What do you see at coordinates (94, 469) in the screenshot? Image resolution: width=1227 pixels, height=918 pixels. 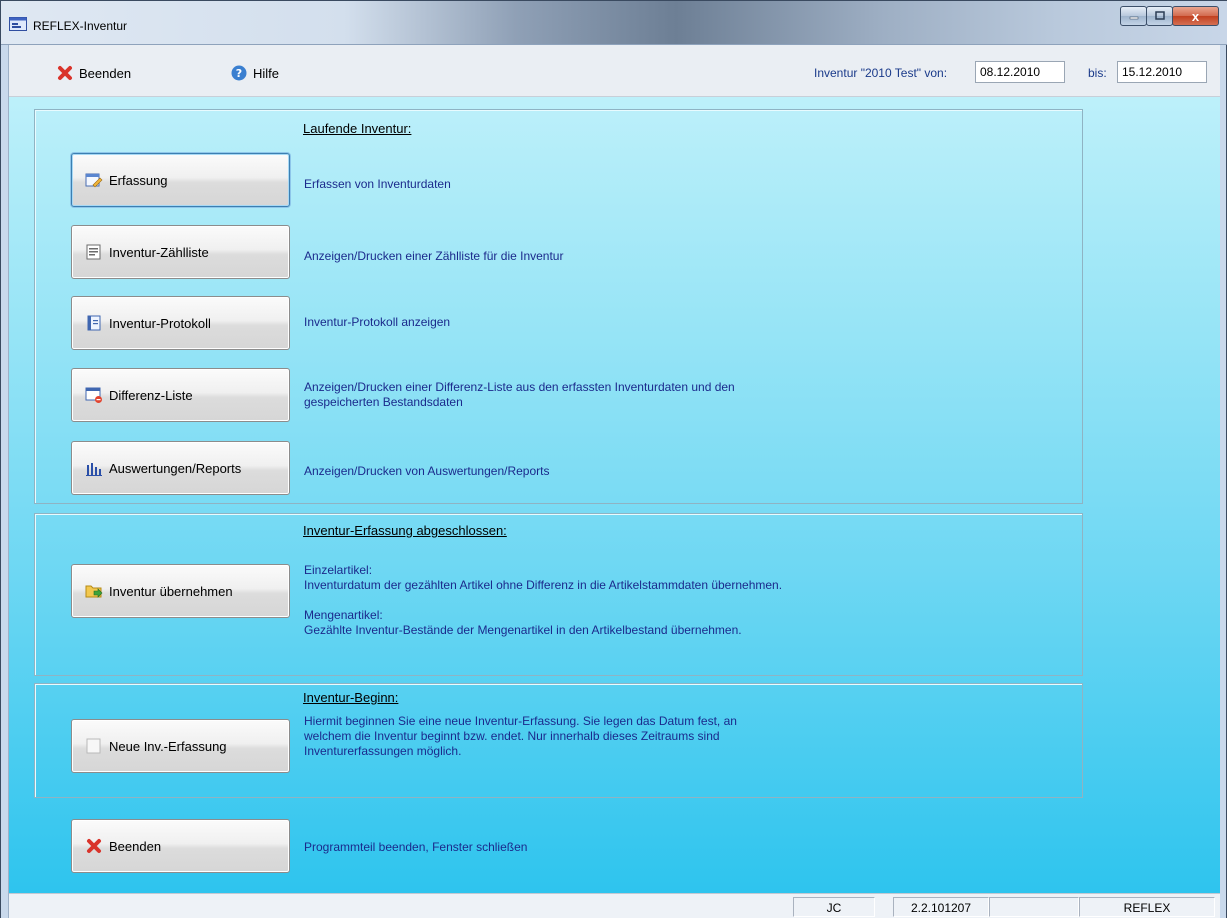 I see `bar-chart-icon` at bounding box center [94, 469].